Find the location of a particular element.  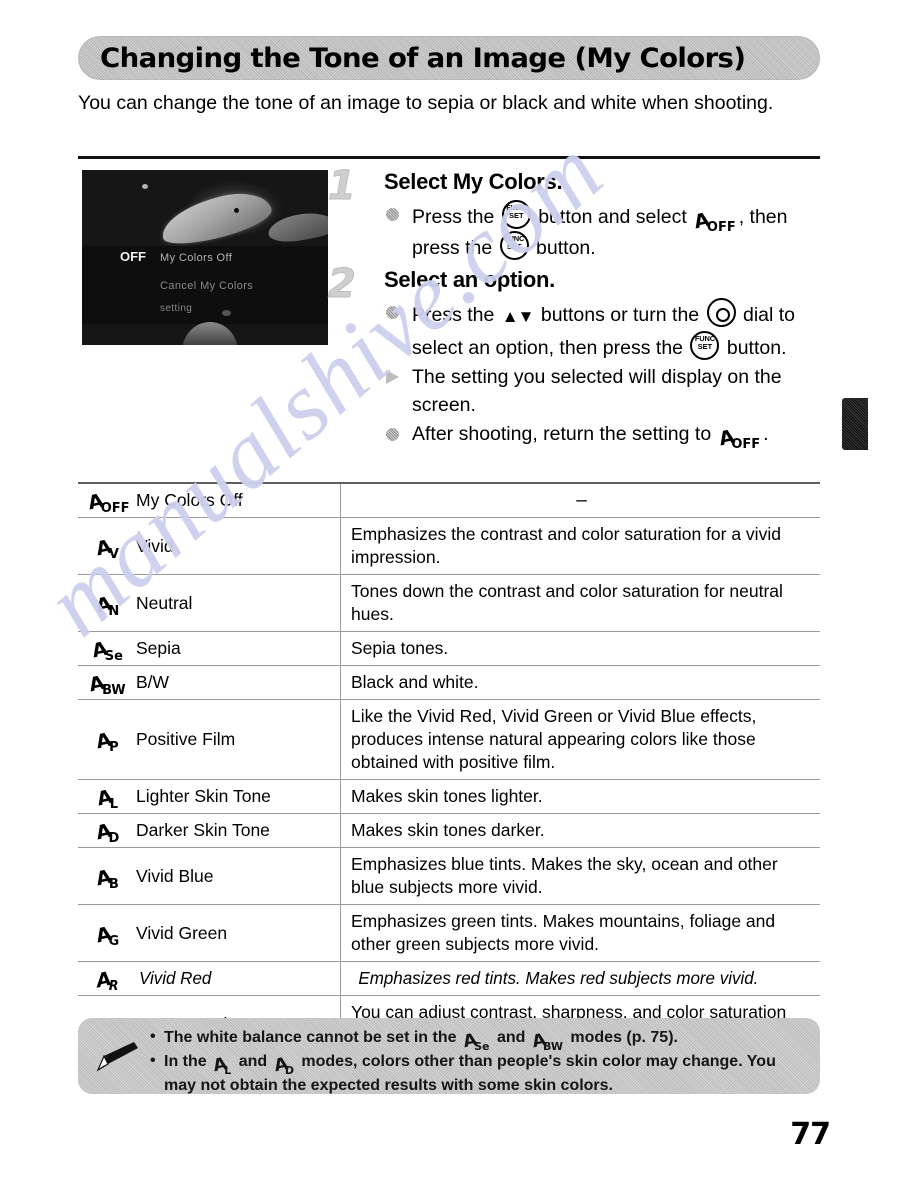

table-cell-description: Black and white. is located at coordinates (580, 682).